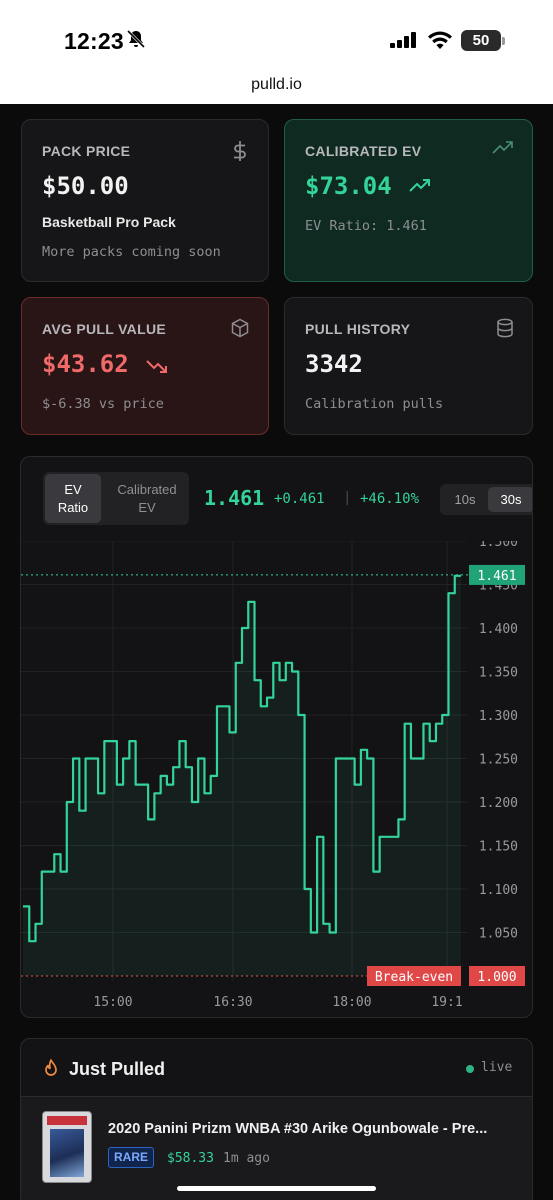  Describe the element at coordinates (190, 1158) in the screenshot. I see `pull-price: $58.33` at that location.